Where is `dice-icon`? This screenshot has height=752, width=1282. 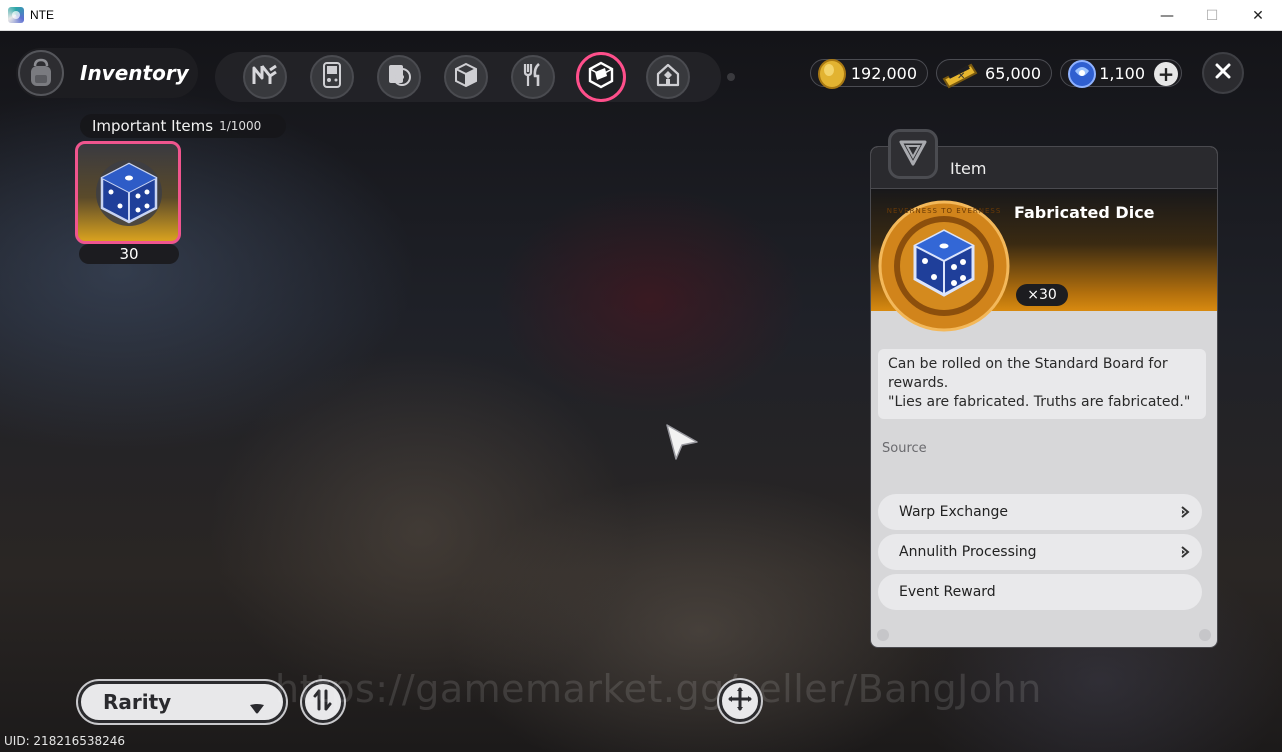
dice-icon is located at coordinates (129, 195).